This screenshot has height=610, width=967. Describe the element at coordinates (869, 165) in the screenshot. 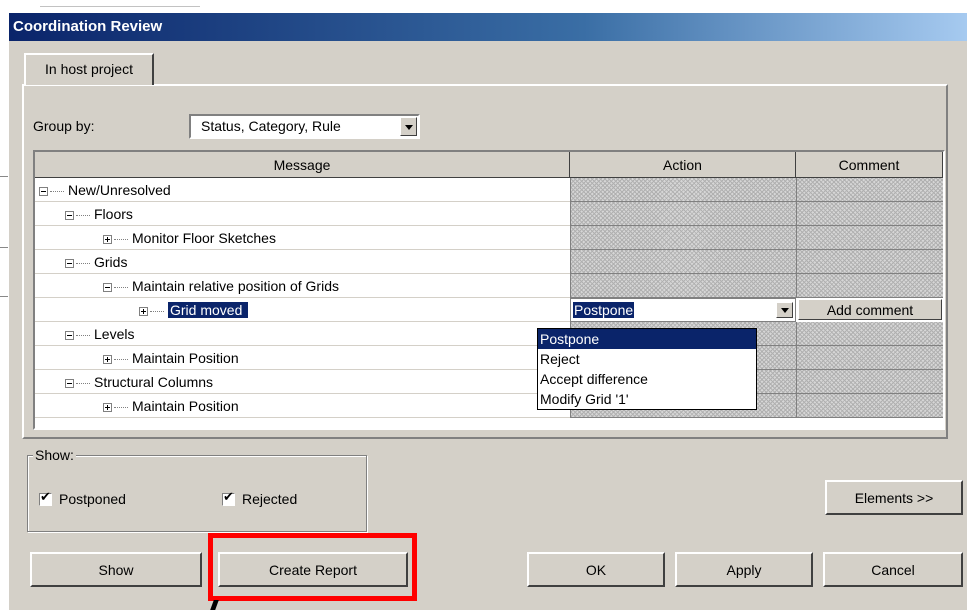

I see `column-header-comment: Comment` at that location.